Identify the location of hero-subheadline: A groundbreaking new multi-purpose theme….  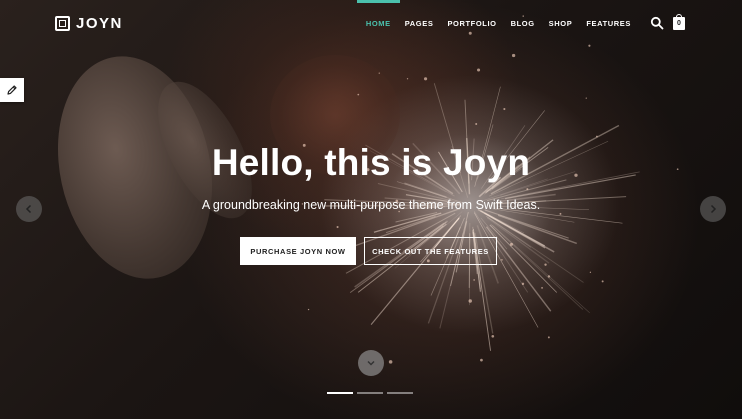
(371, 205).